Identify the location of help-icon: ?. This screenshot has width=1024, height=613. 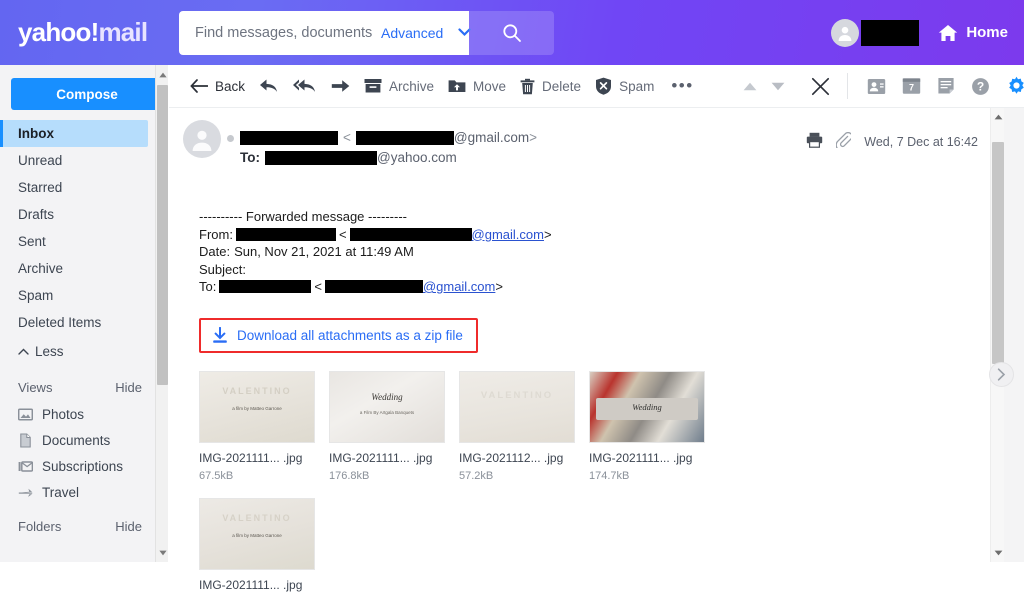
(980, 86).